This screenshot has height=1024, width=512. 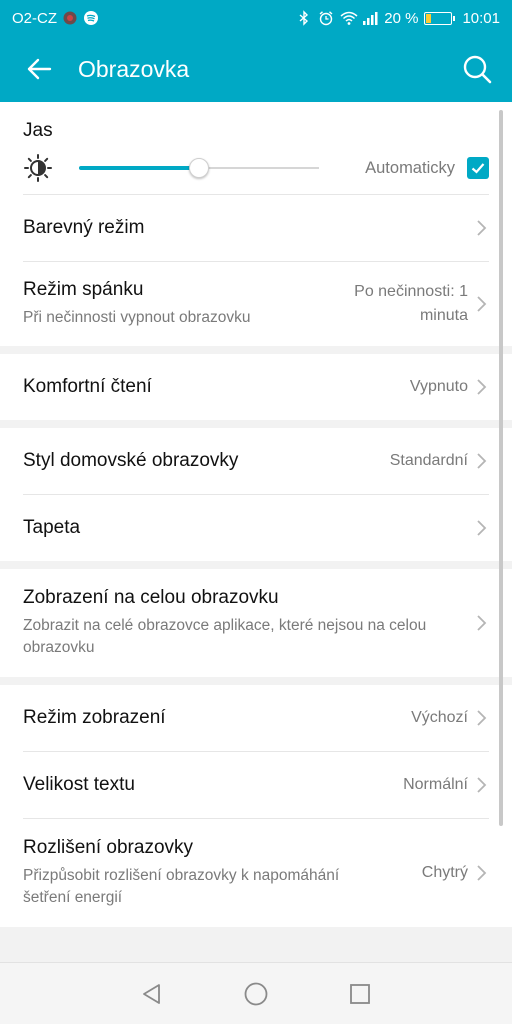 What do you see at coordinates (151, 597) in the screenshot?
I see `setting-title: Zobrazení na celou obrazovku` at bounding box center [151, 597].